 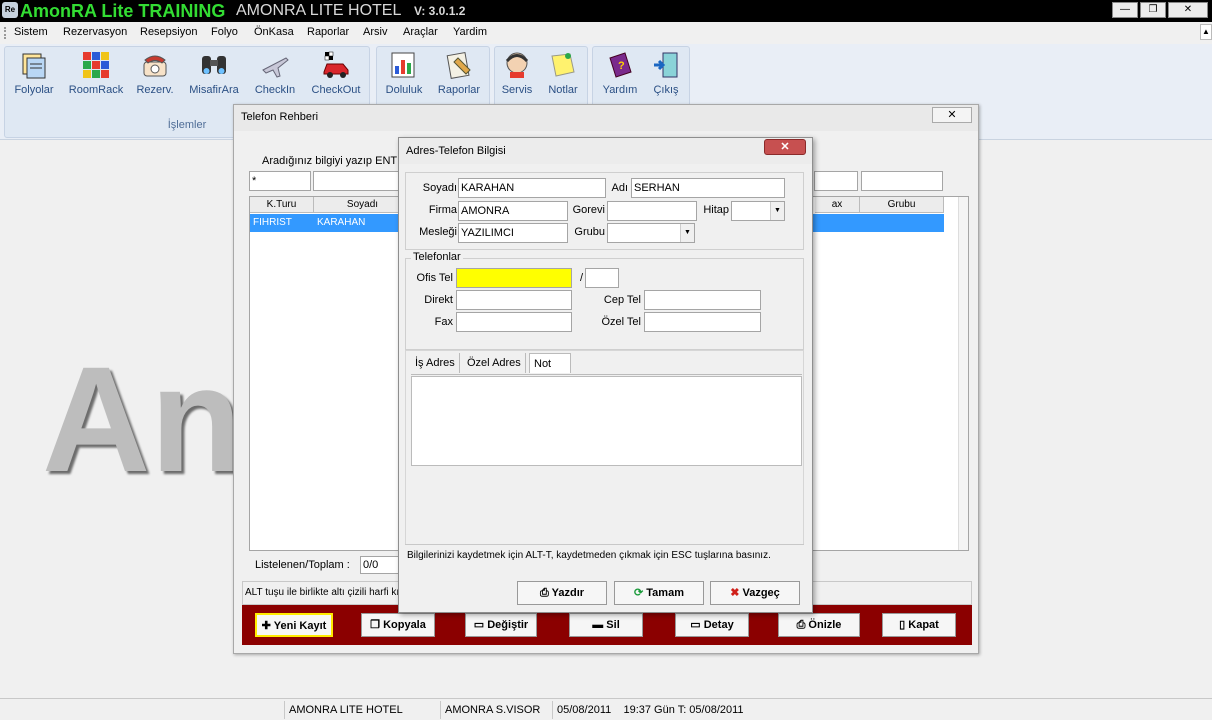 I want to click on adi-field: SERHAN, so click(x=708, y=188).